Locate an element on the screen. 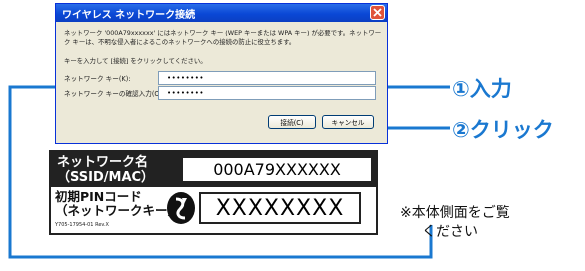 This screenshot has width=585, height=271. pin-value: XXXXXXXX is located at coordinates (280, 208).